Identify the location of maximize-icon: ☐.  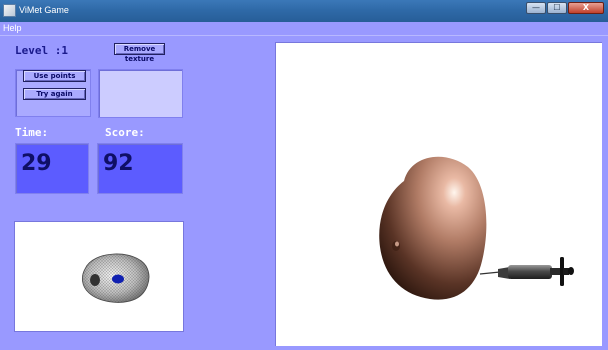
(557, 8).